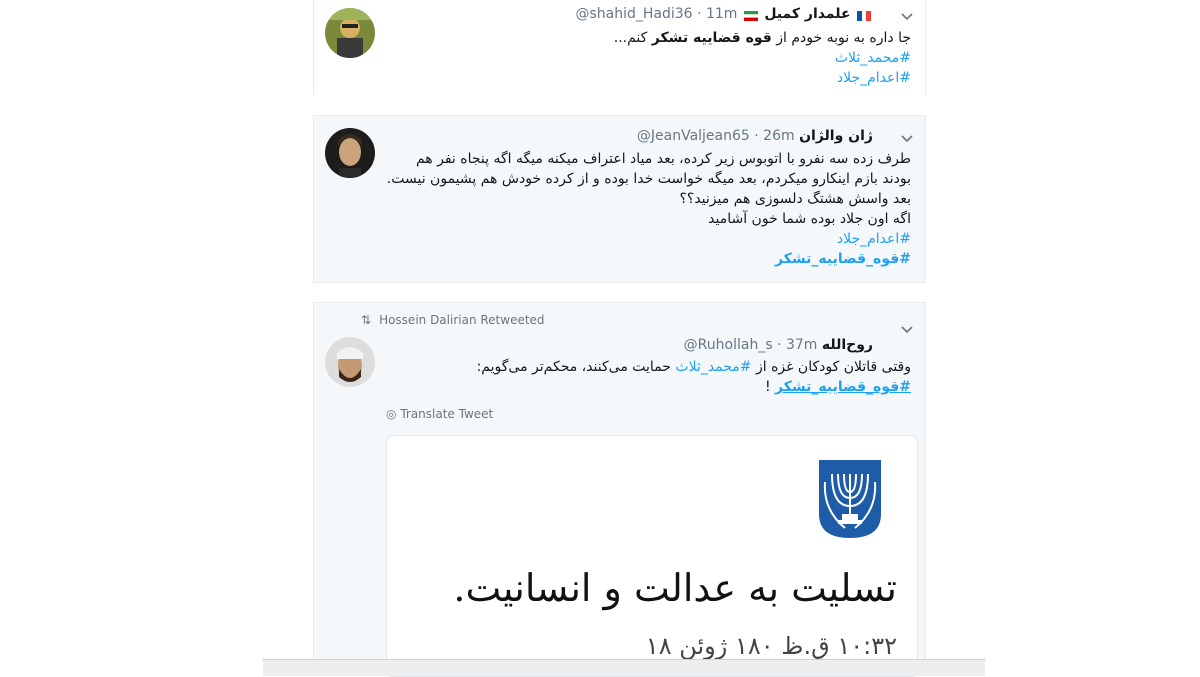  I want to click on tweet-header: روح‌الله @Ruhollah_s · 37m, so click(778, 345).